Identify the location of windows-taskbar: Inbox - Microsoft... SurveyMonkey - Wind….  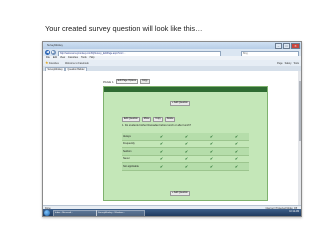
(172, 212).